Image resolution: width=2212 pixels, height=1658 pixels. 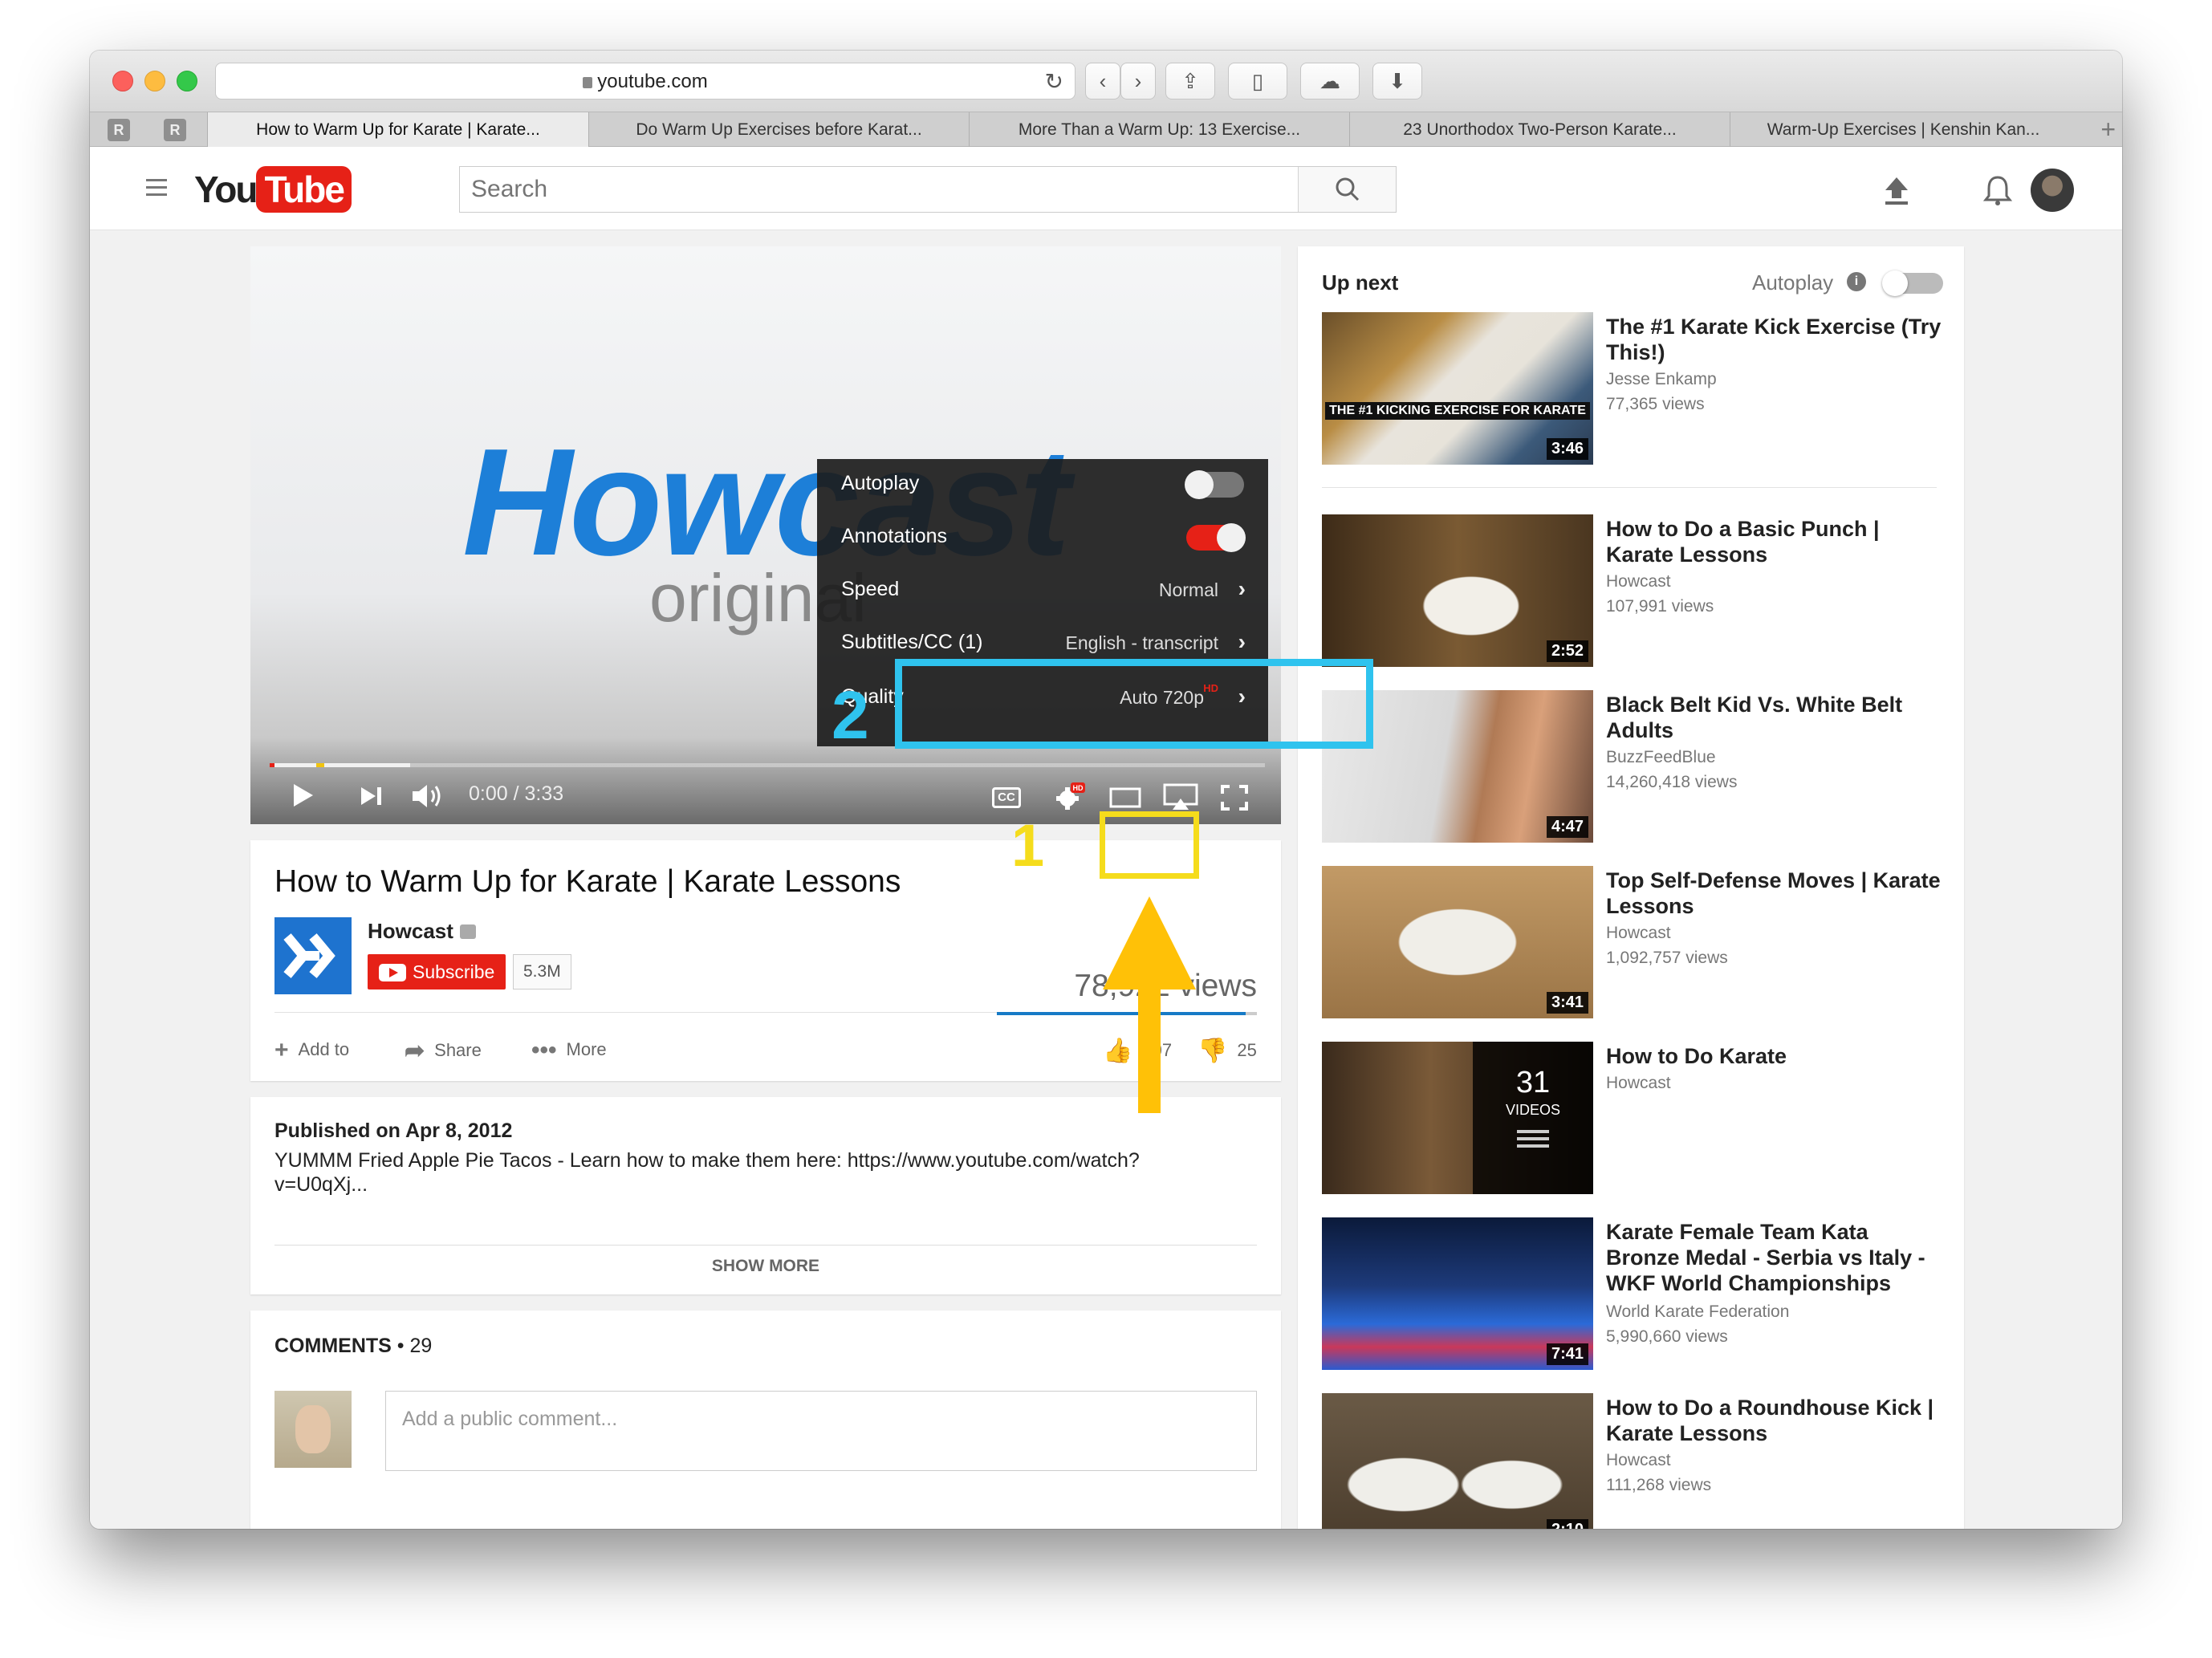 What do you see at coordinates (766, 1260) in the screenshot?
I see `show-more-button: SHOW MORE` at bounding box center [766, 1260].